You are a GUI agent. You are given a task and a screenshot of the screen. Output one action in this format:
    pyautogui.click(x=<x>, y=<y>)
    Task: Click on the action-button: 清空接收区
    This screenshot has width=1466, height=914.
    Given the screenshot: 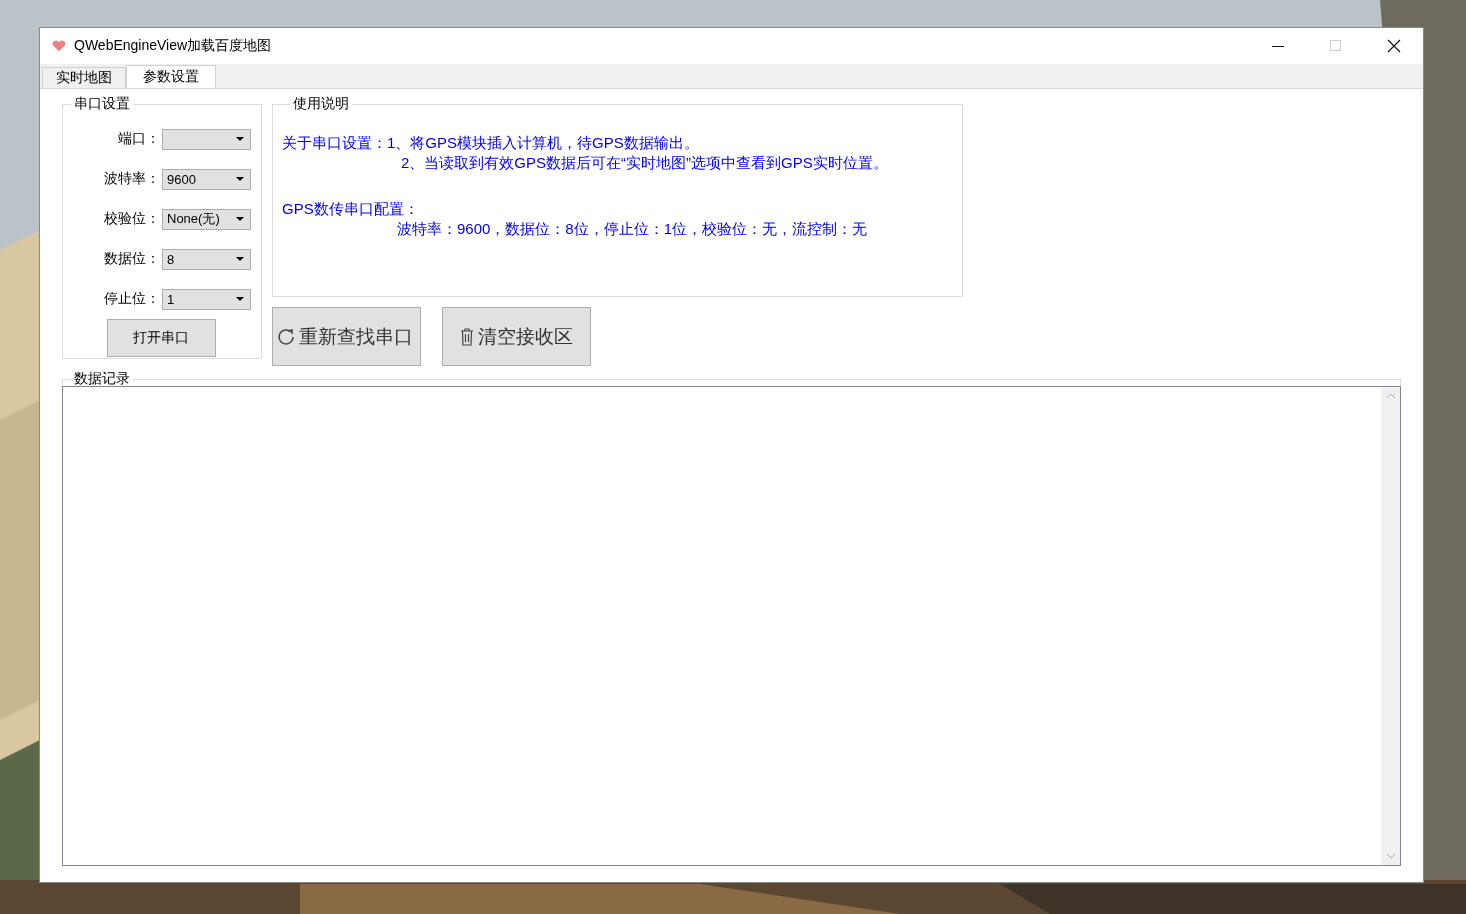 What is the action you would take?
    pyautogui.click(x=516, y=336)
    